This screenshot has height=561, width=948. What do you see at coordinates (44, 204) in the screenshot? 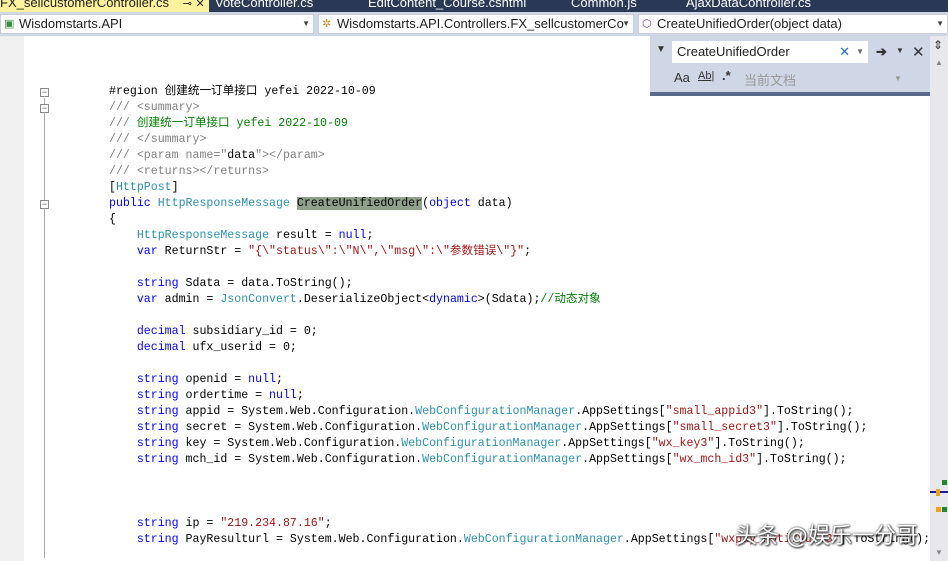
I see `collapse-method-icon: −` at bounding box center [44, 204].